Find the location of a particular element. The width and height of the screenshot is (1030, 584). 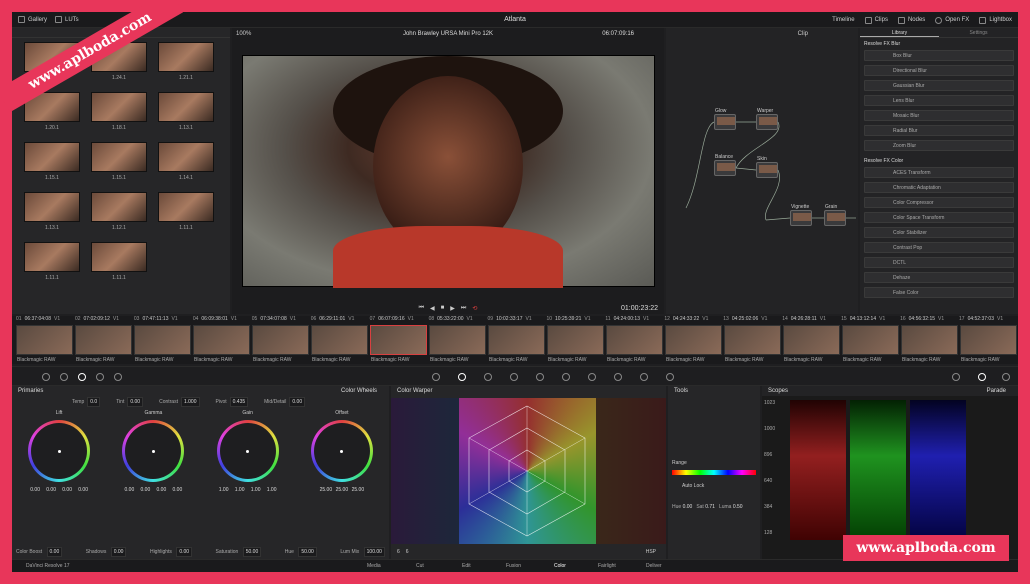

wheel-gamma: Gamma 0.00 0.00 0.00 0.00 is located at coordinates (153, 451).